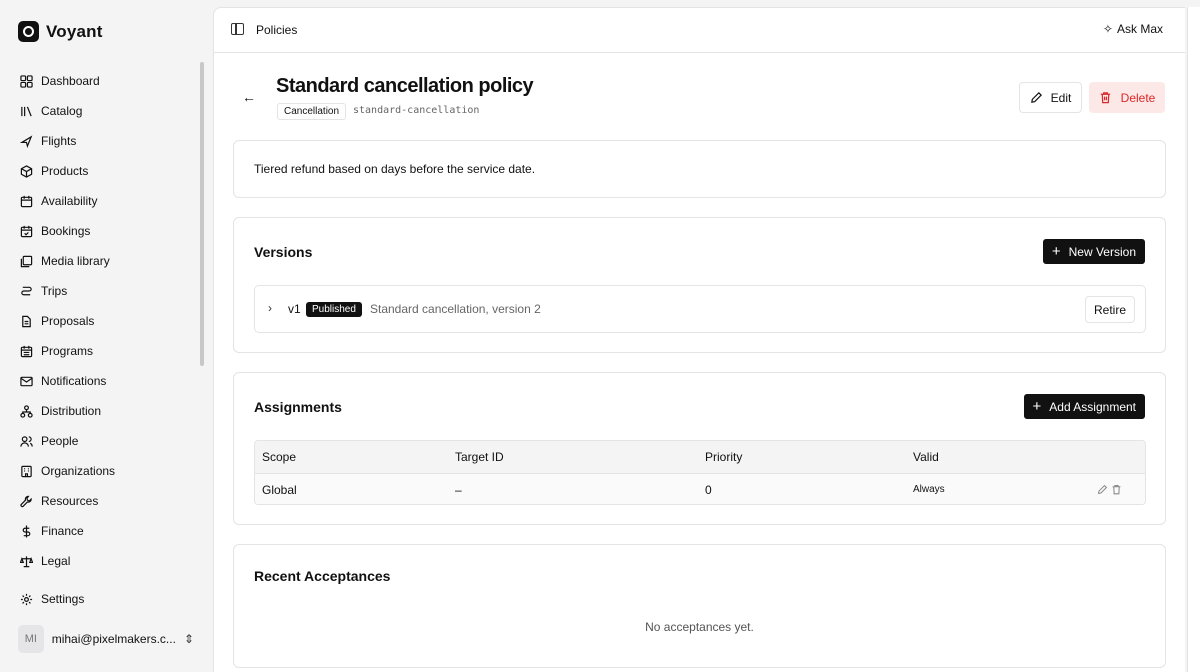  Describe the element at coordinates (26, 141) in the screenshot. I see `plane-icon` at that location.